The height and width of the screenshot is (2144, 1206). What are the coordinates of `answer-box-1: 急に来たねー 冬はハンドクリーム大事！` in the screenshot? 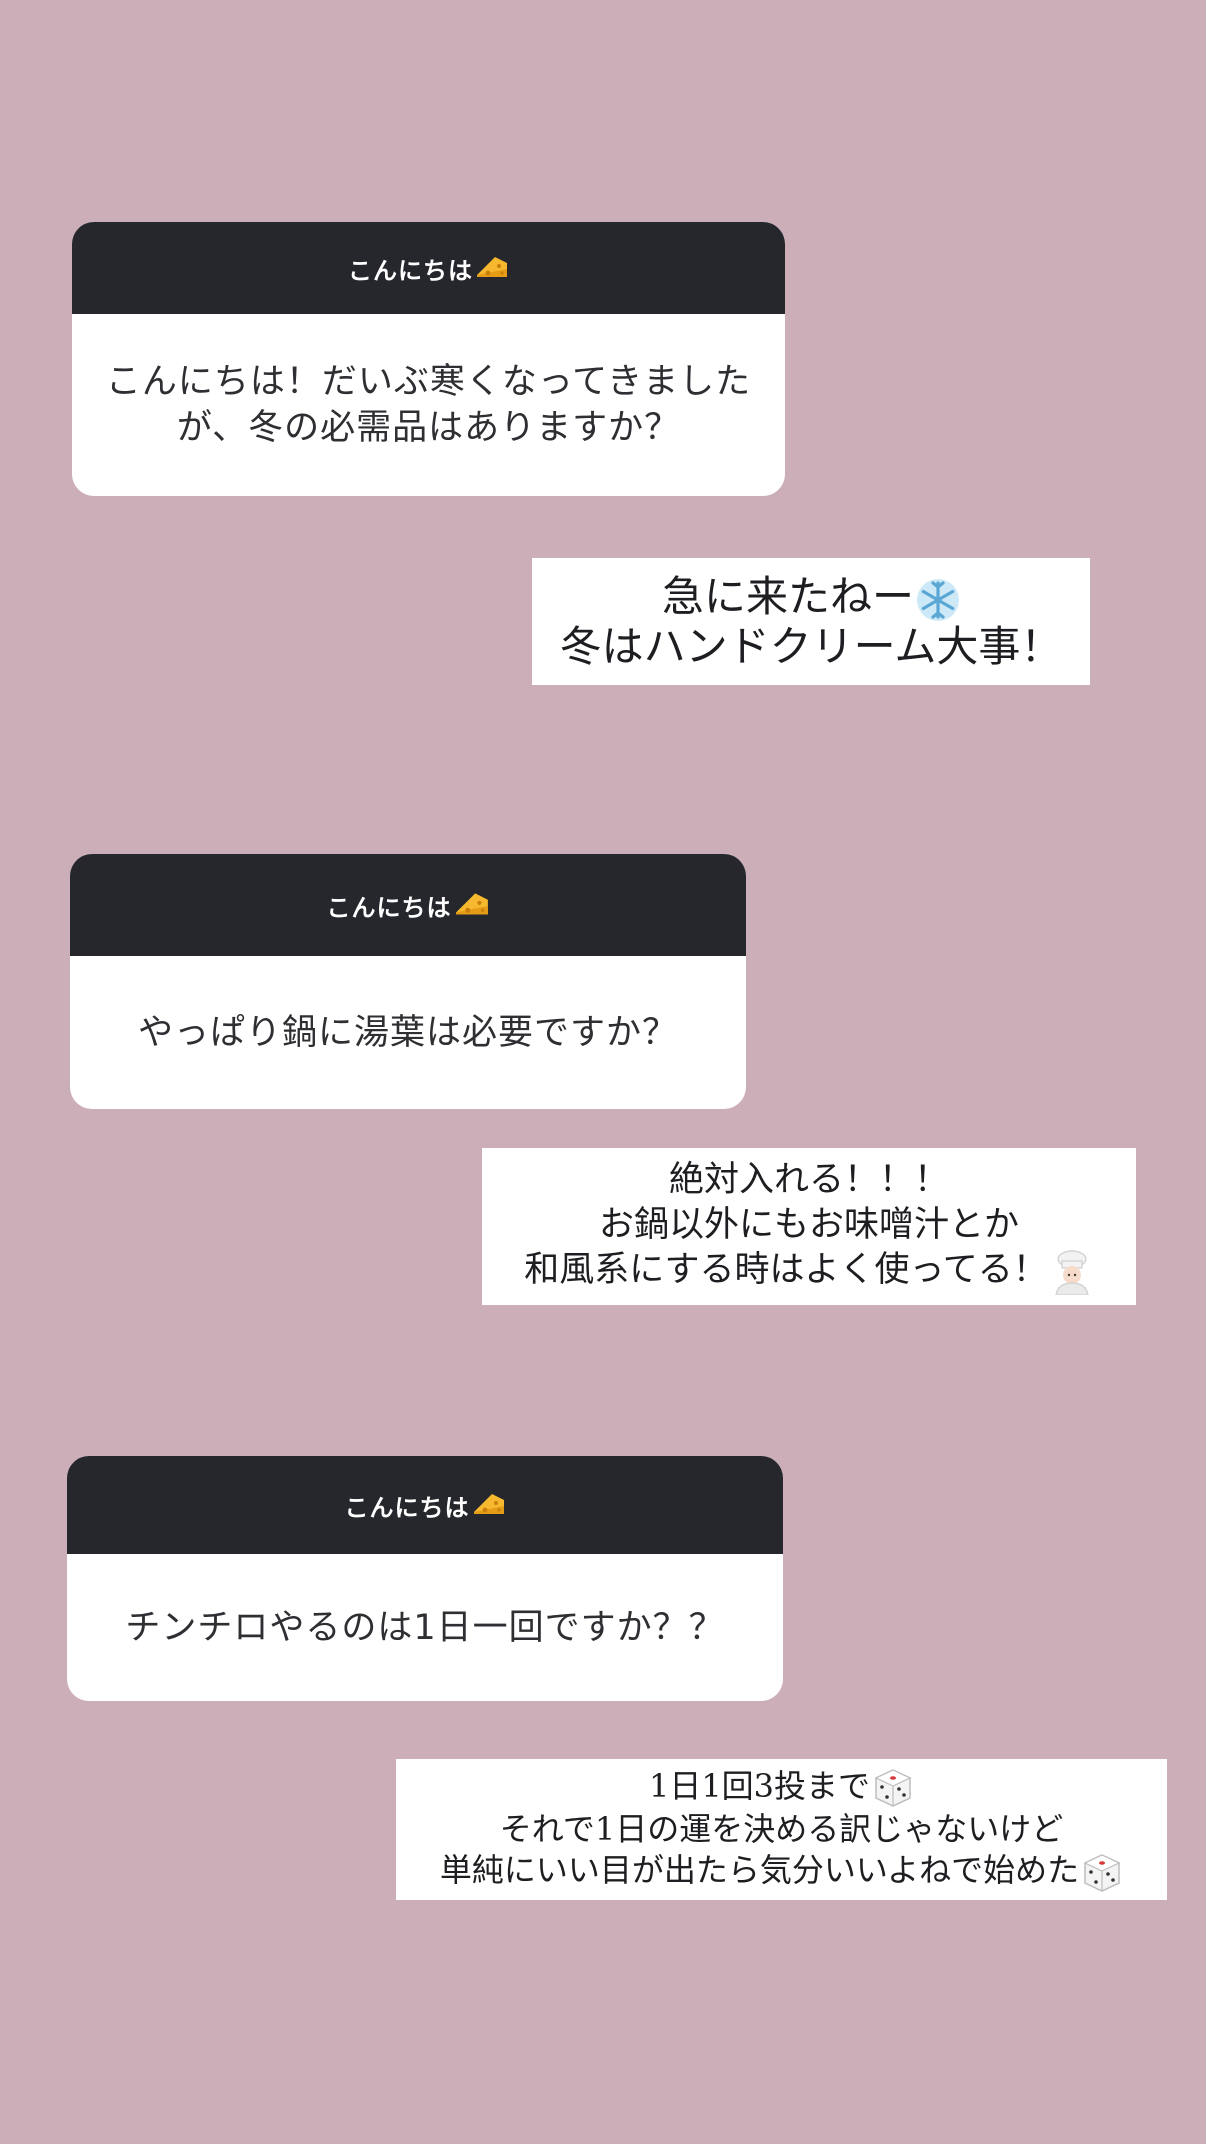 It's located at (811, 621).